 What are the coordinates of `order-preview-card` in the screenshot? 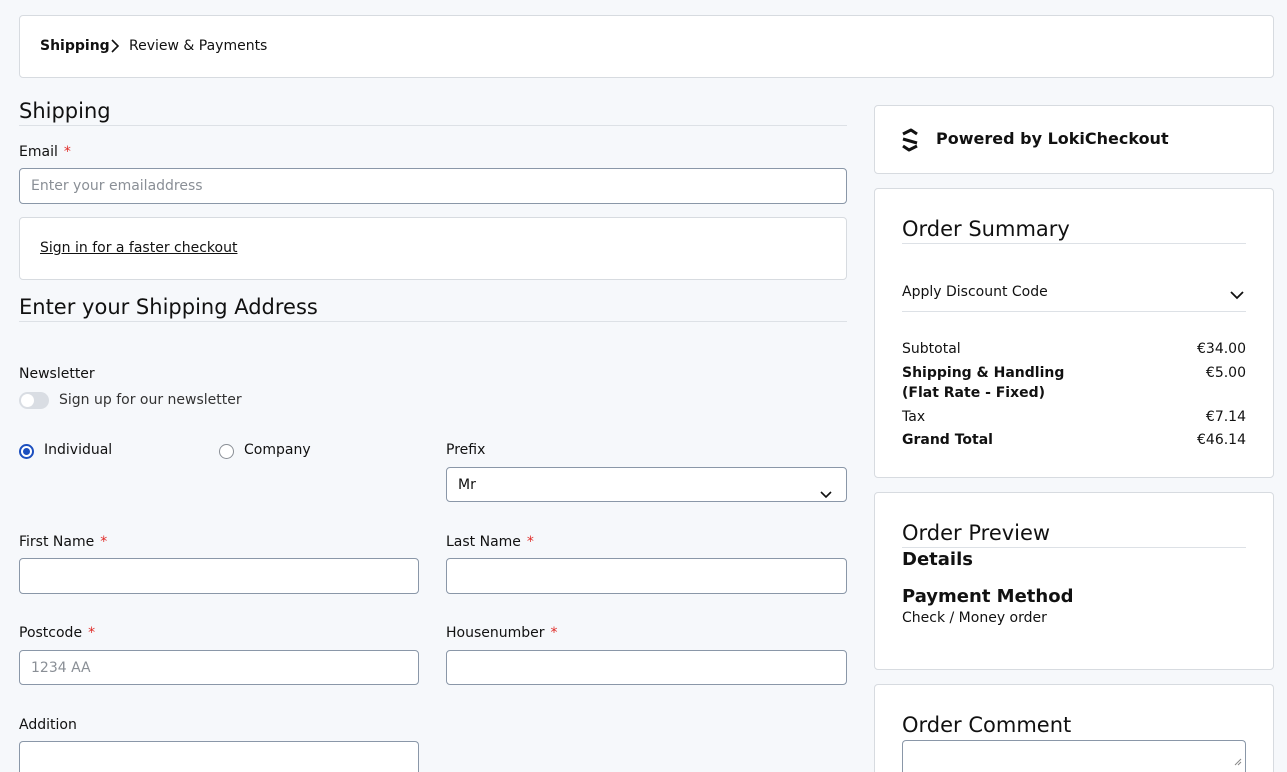 It's located at (1074, 581).